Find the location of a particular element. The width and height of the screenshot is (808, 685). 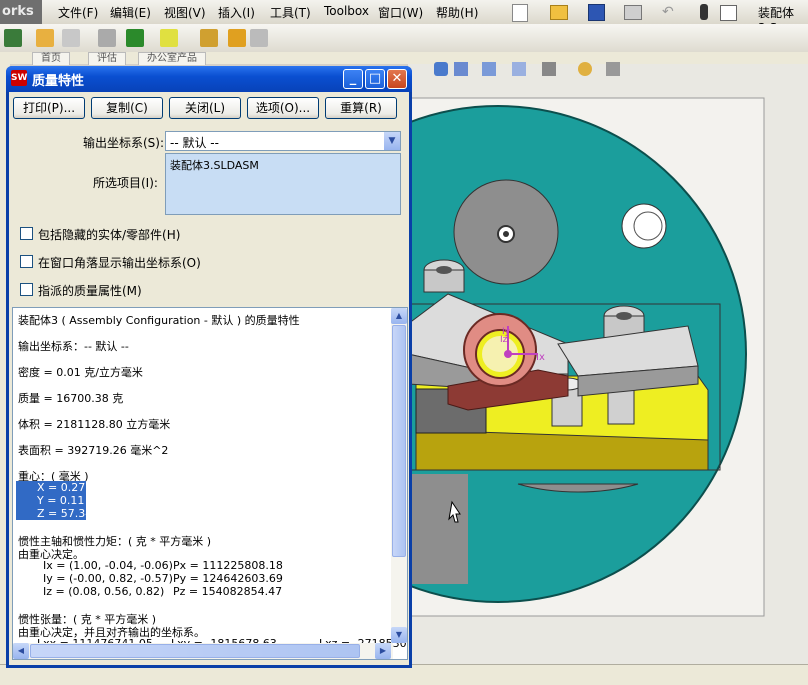

chevron-down-icon: ▼ is located at coordinates (392, 141).